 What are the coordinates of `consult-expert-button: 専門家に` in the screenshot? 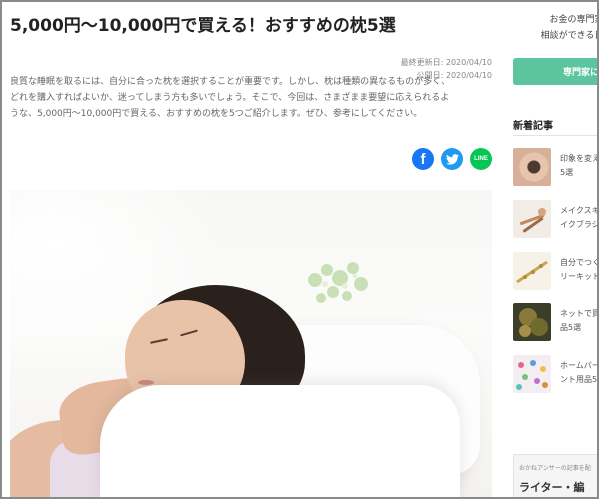 It's located at (555, 71).